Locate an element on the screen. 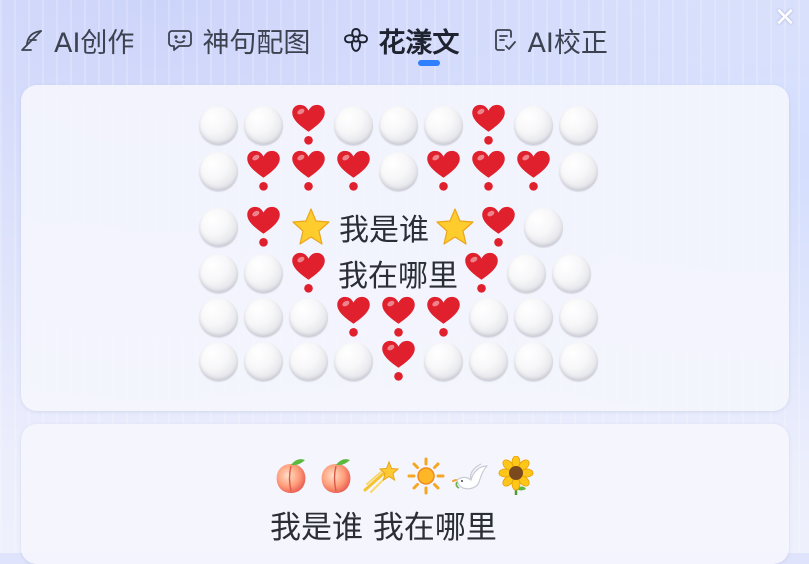 This screenshot has height=564, width=809. tab-label: 花漾文 is located at coordinates (419, 43).